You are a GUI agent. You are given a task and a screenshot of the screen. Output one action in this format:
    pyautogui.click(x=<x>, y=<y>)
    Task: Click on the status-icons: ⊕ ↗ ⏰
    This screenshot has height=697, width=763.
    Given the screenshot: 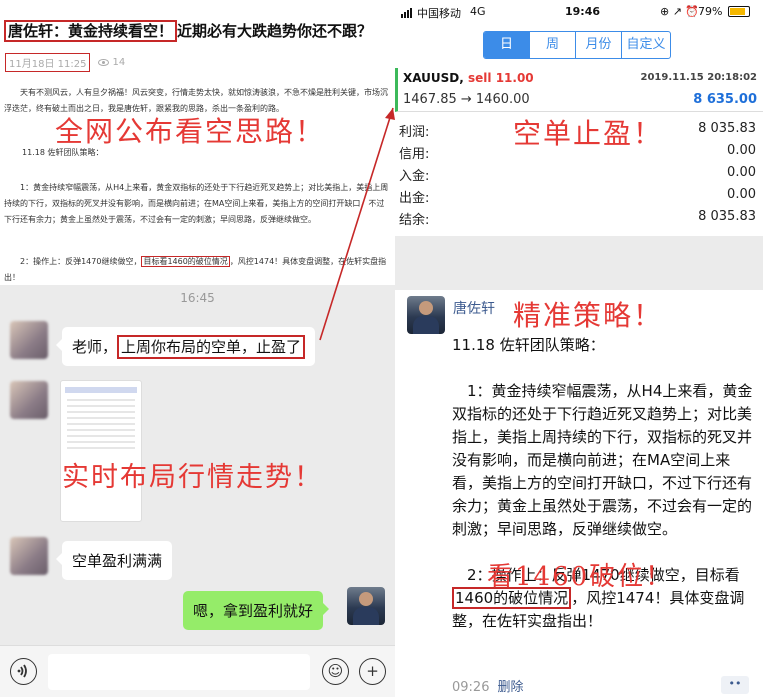 What is the action you would take?
    pyautogui.click(x=680, y=11)
    